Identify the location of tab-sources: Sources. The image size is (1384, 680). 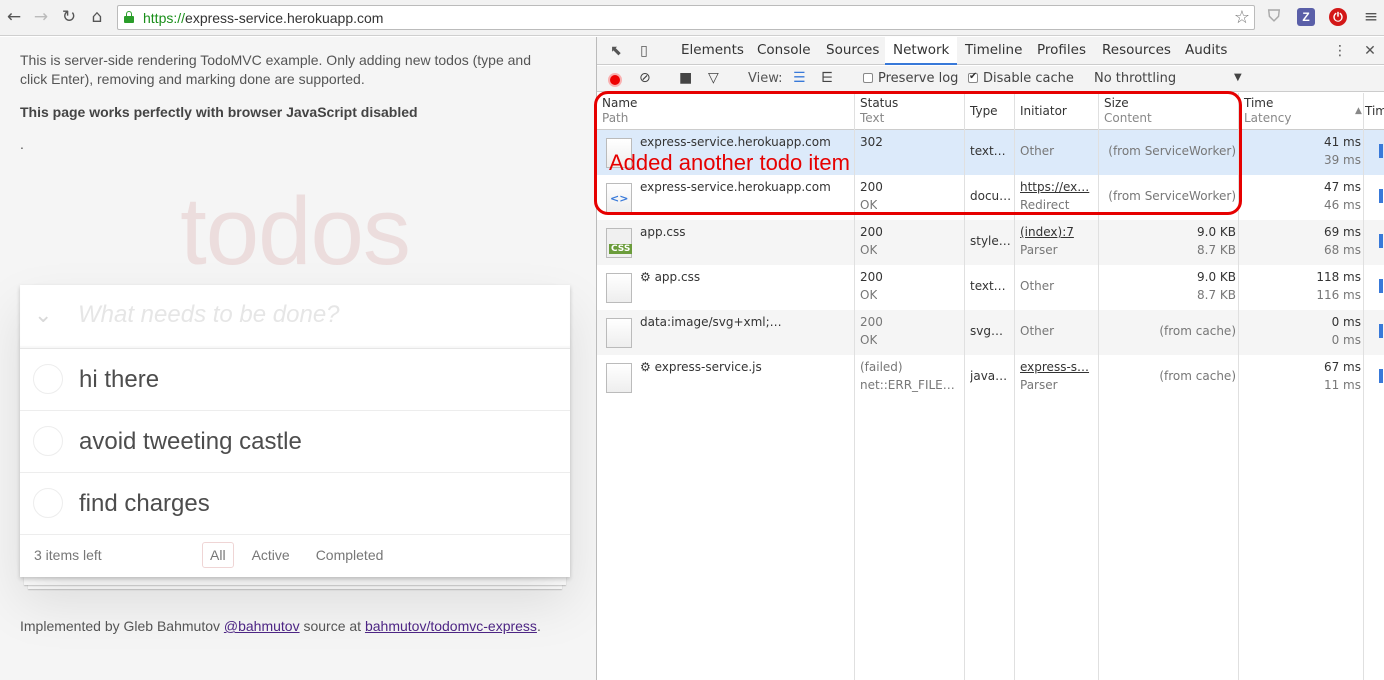
(852, 51).